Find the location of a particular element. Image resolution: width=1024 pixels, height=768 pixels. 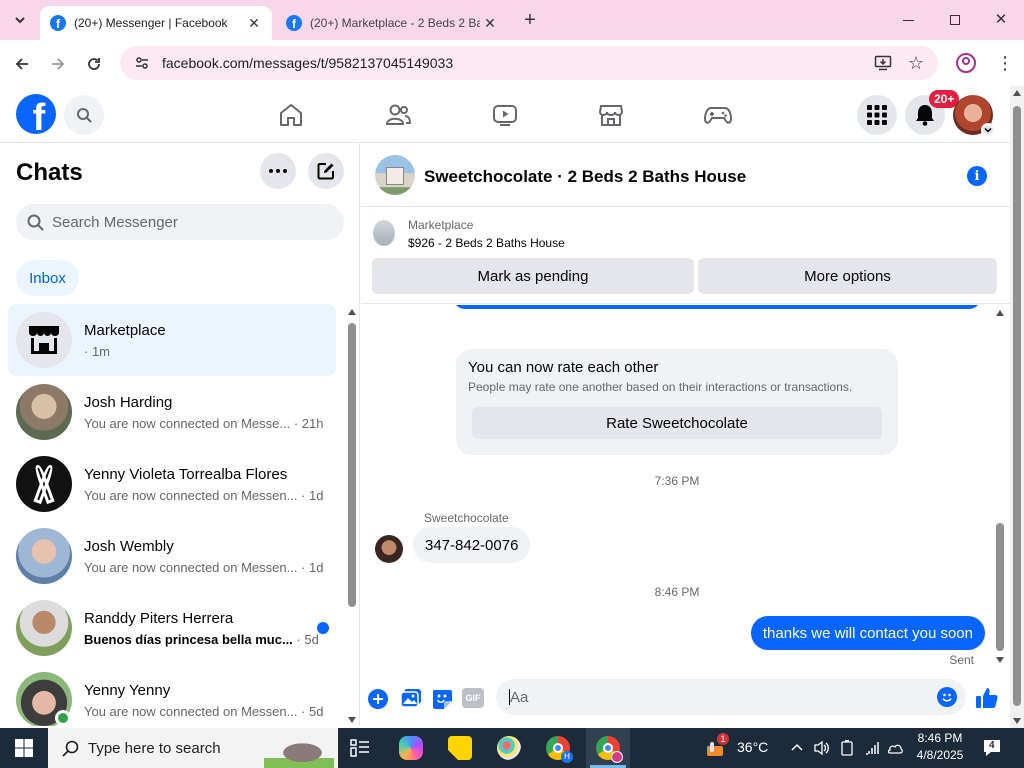

menu-button is located at coordinates (877, 115).